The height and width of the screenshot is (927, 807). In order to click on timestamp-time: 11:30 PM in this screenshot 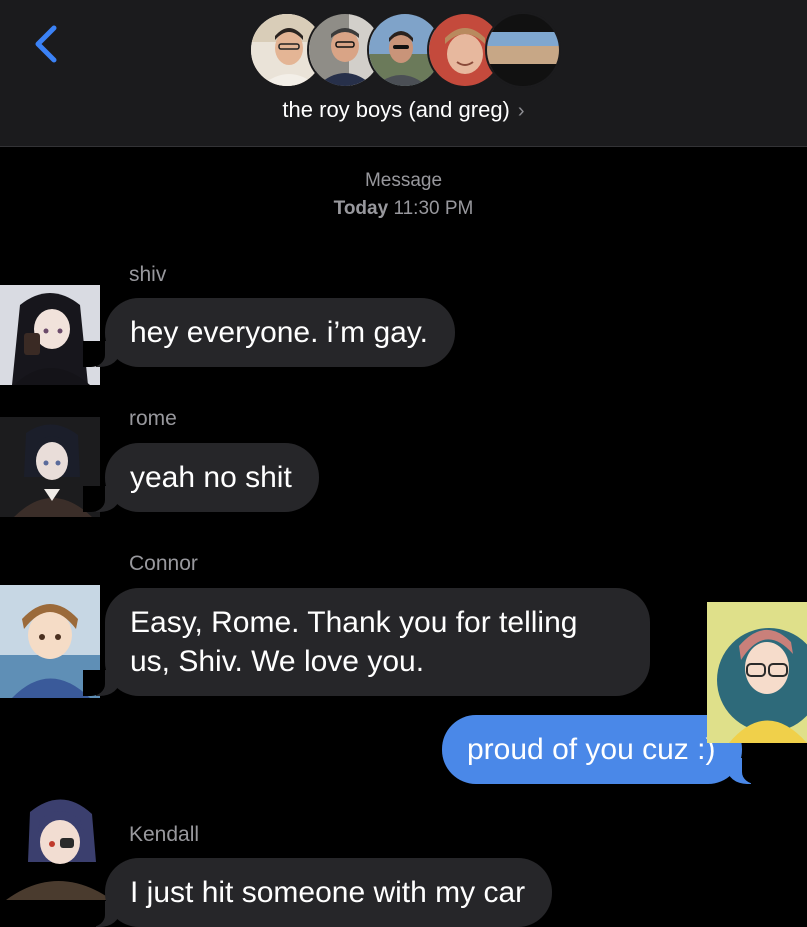, I will do `click(433, 208)`.